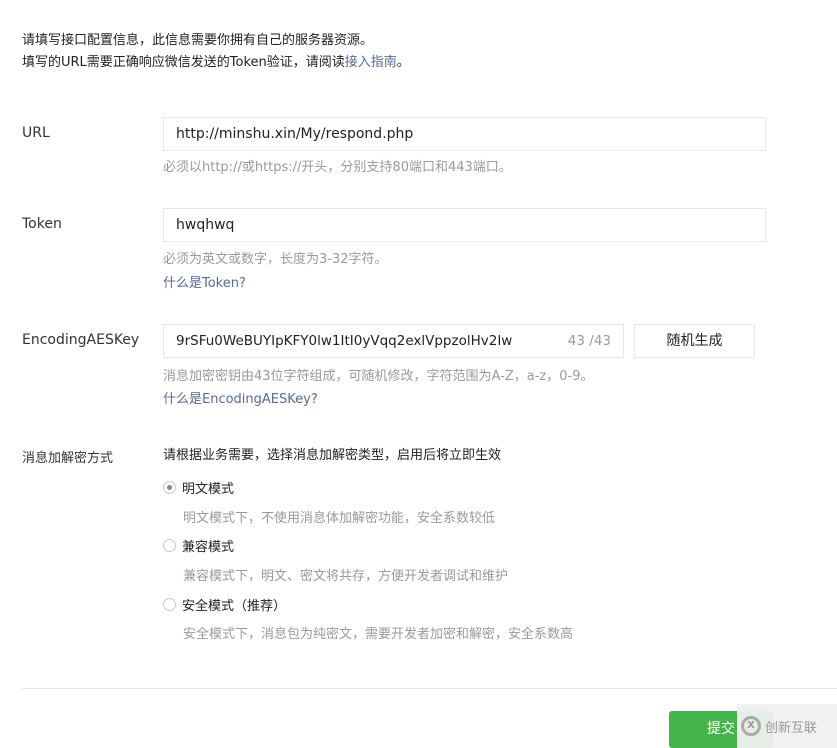  I want to click on mode-desc: 请根据业务需要，选择消息加解密类型，启用后将立即生效, so click(332, 455).